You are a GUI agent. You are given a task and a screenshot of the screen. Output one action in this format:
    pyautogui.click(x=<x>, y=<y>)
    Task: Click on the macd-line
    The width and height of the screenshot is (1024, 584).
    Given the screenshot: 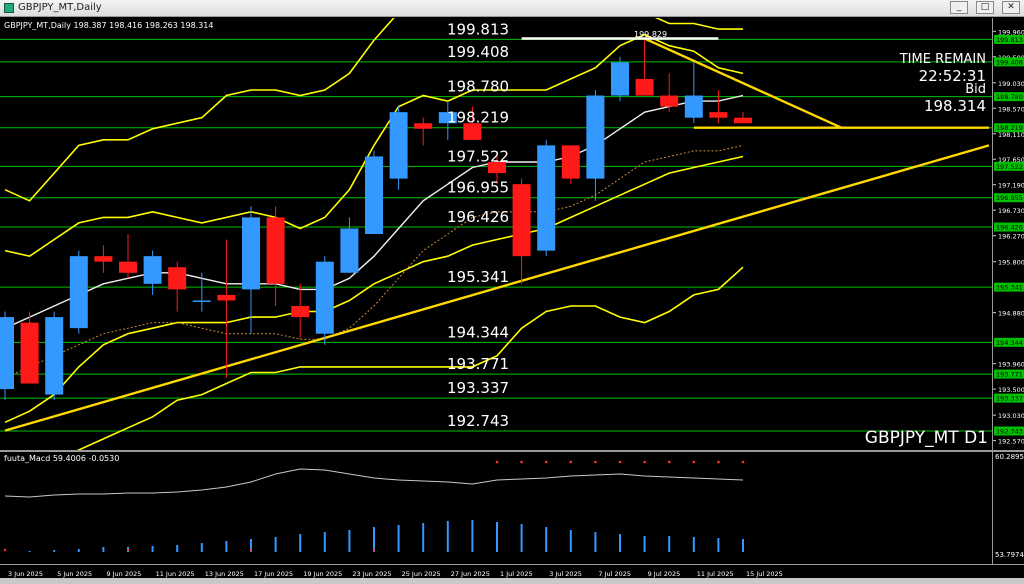 What is the action you would take?
    pyautogui.click(x=374, y=483)
    